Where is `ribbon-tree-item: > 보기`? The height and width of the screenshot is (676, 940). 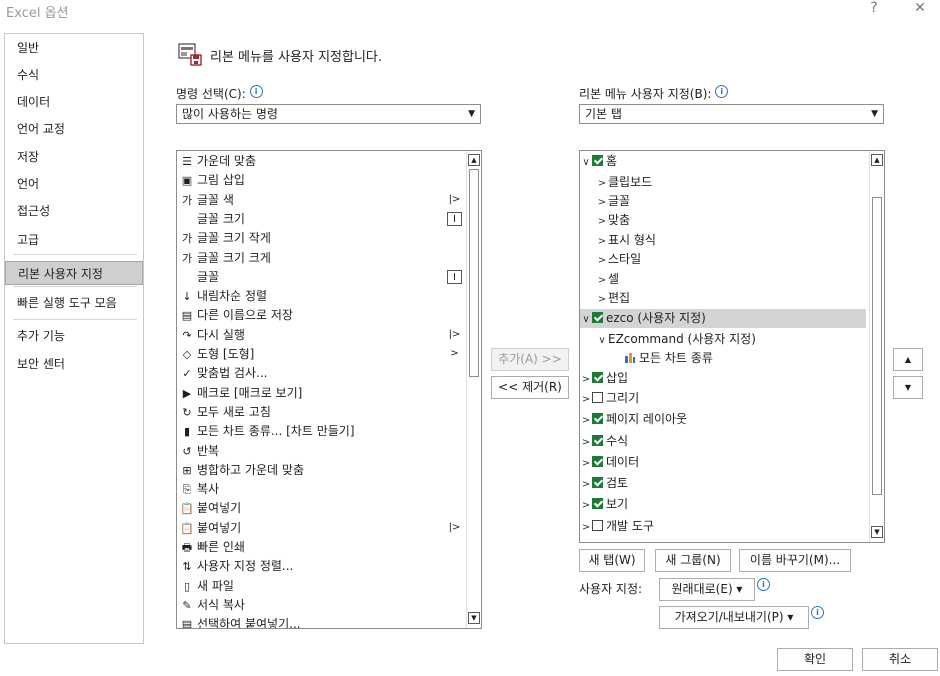 ribbon-tree-item: > 보기 is located at coordinates (723, 504).